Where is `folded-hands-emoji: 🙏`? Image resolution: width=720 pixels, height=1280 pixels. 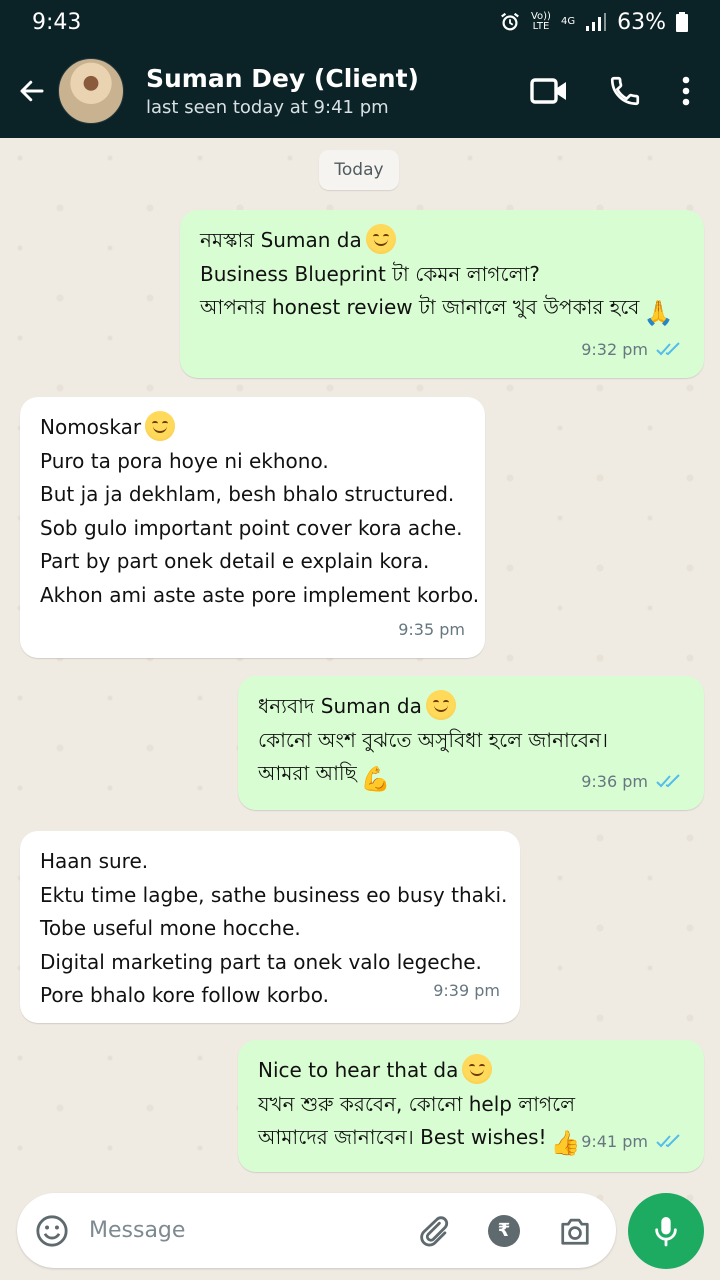 folded-hands-emoji: 🙏 is located at coordinates (658, 313).